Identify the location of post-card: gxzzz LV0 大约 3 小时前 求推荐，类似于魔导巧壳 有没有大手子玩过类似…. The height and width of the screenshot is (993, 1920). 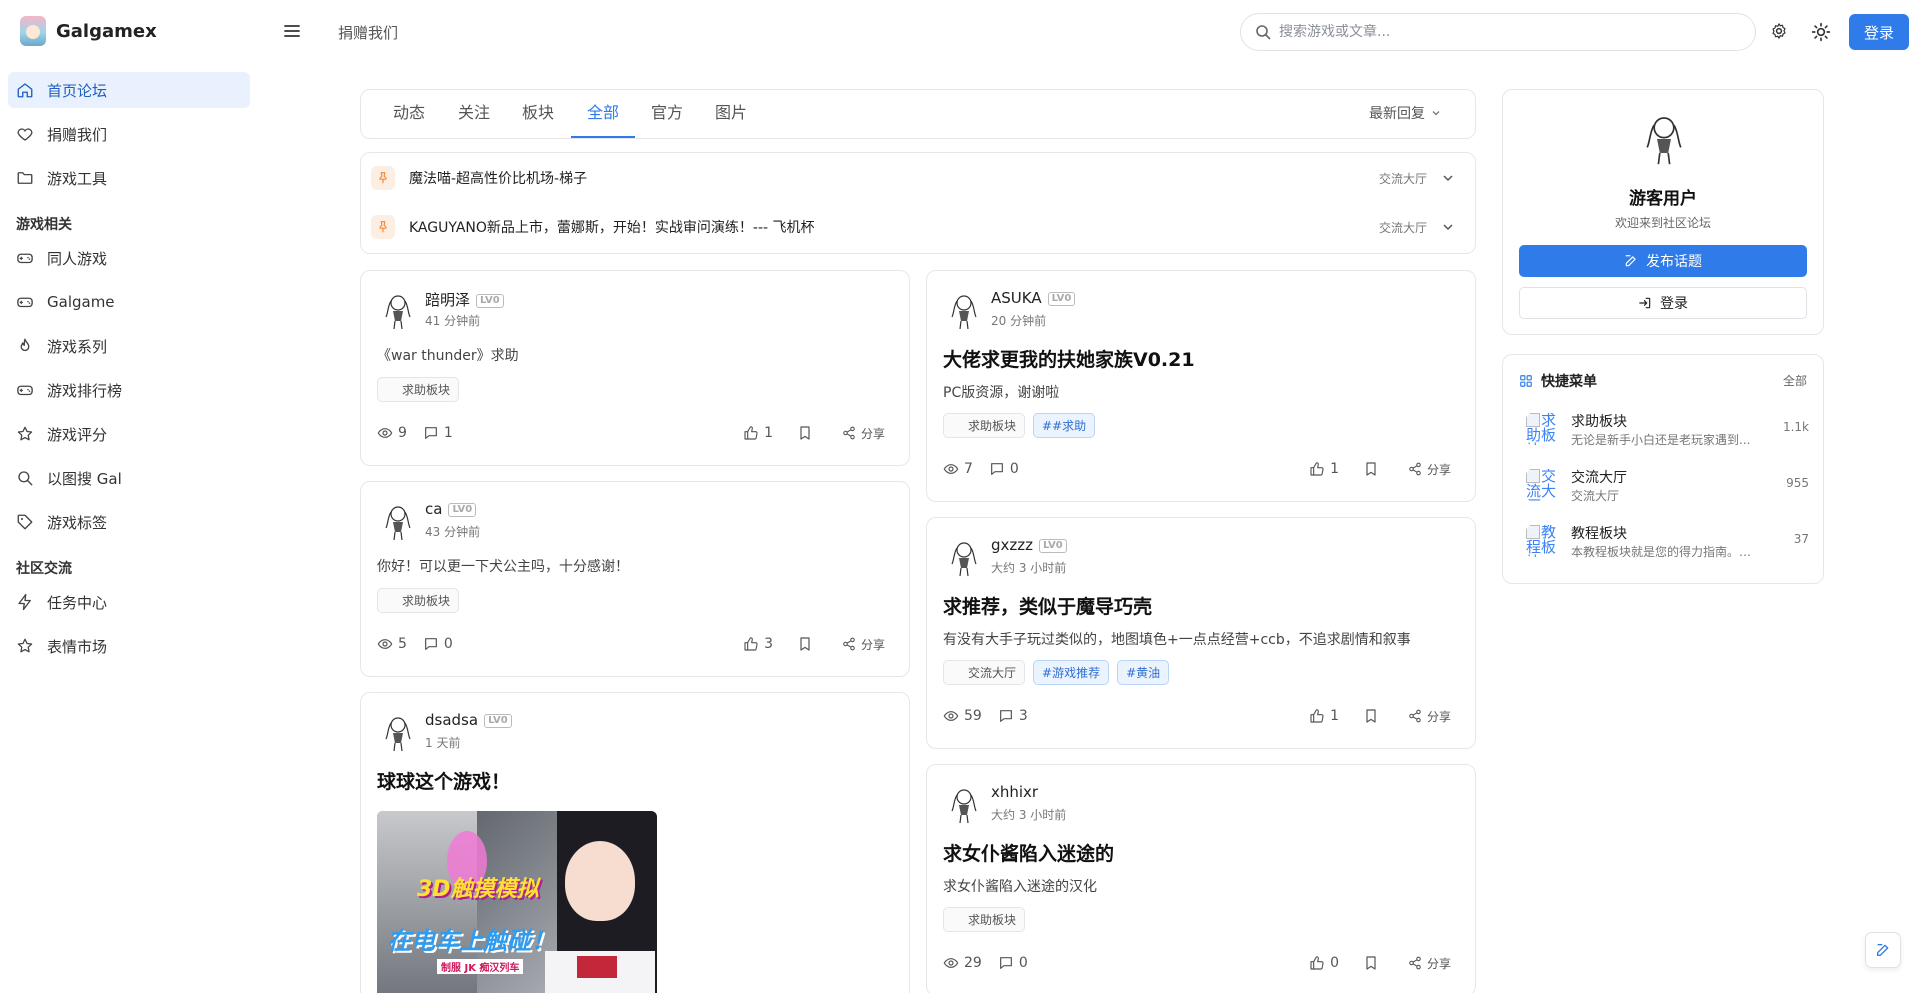
(1201, 633).